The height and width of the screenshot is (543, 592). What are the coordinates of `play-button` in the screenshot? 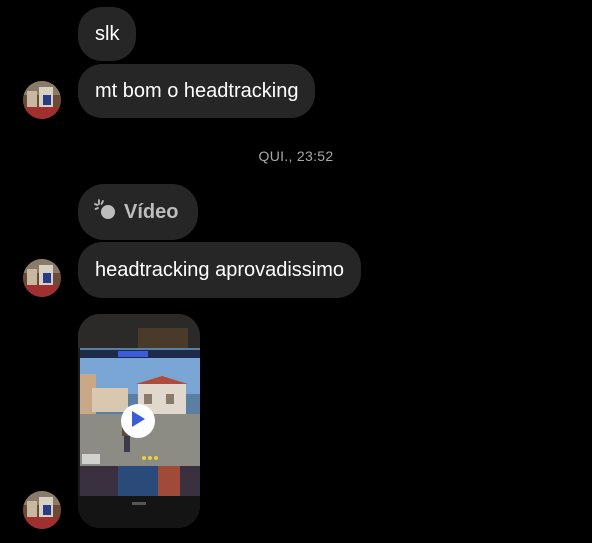 It's located at (138, 421).